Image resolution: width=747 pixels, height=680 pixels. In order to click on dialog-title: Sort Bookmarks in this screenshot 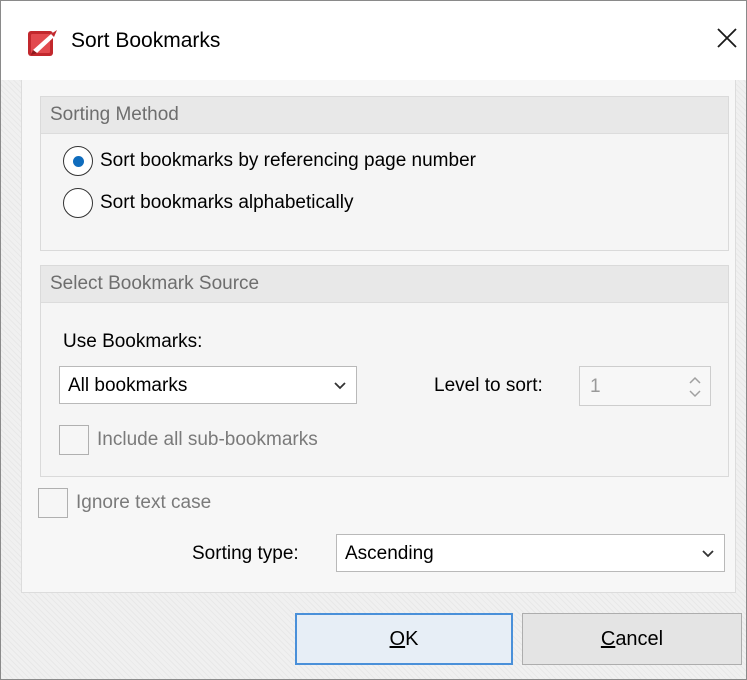, I will do `click(146, 40)`.